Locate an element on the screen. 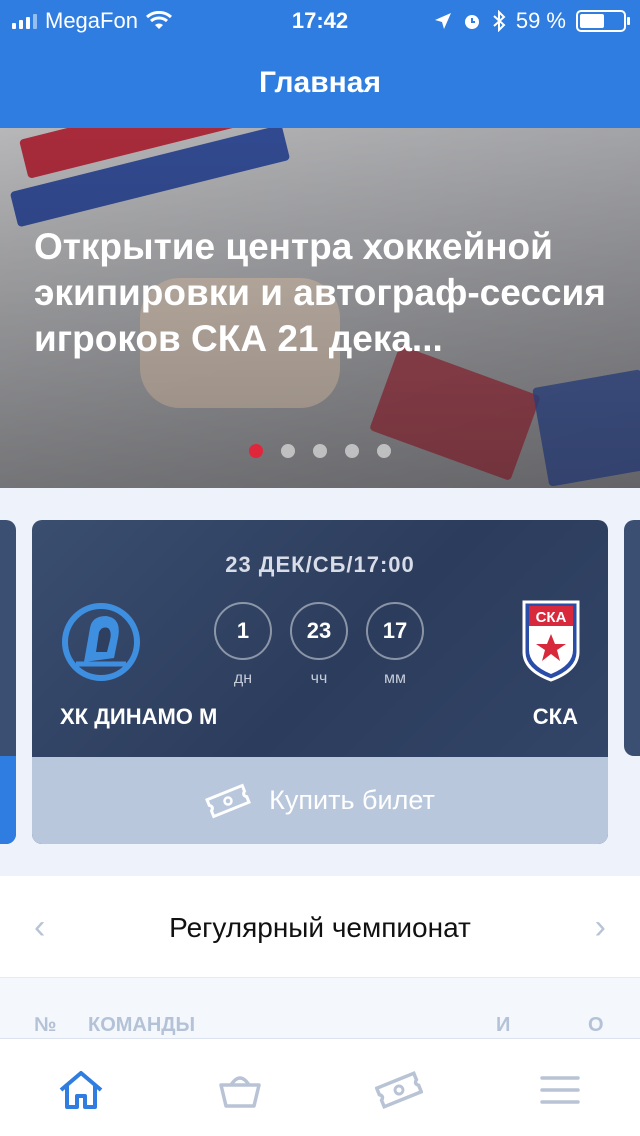 This screenshot has height=1136, width=640. top-bar: MegaFon 17:42 59 % Главная is located at coordinates (320, 64).